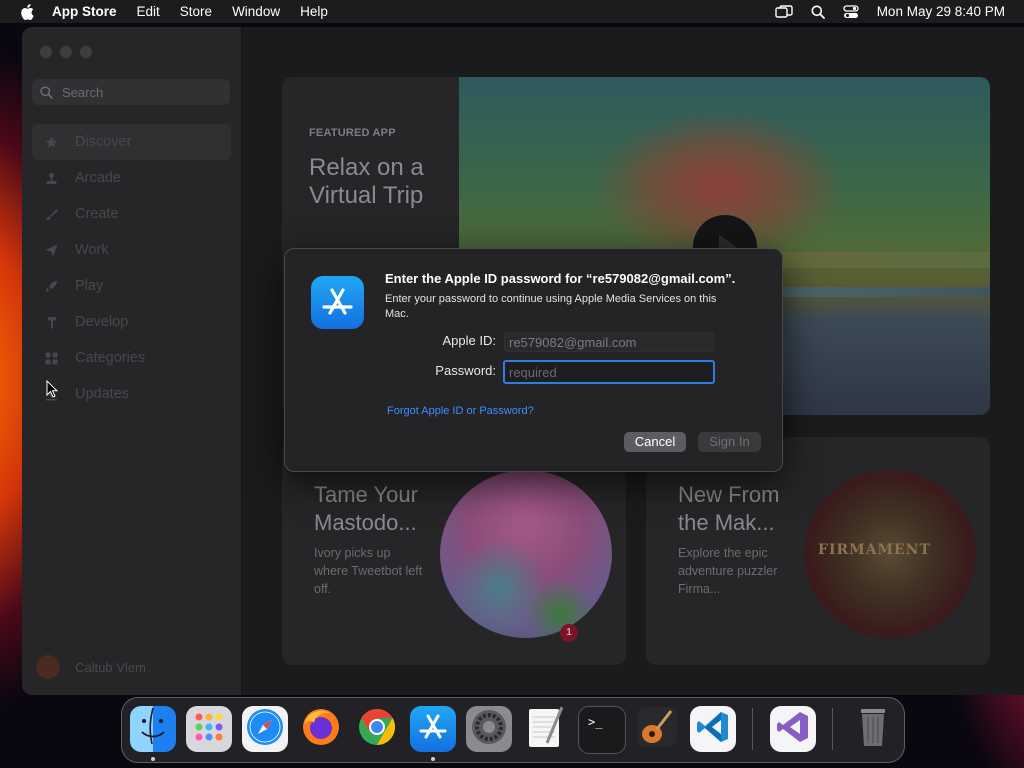  I want to click on menu-window: Window, so click(256, 11).